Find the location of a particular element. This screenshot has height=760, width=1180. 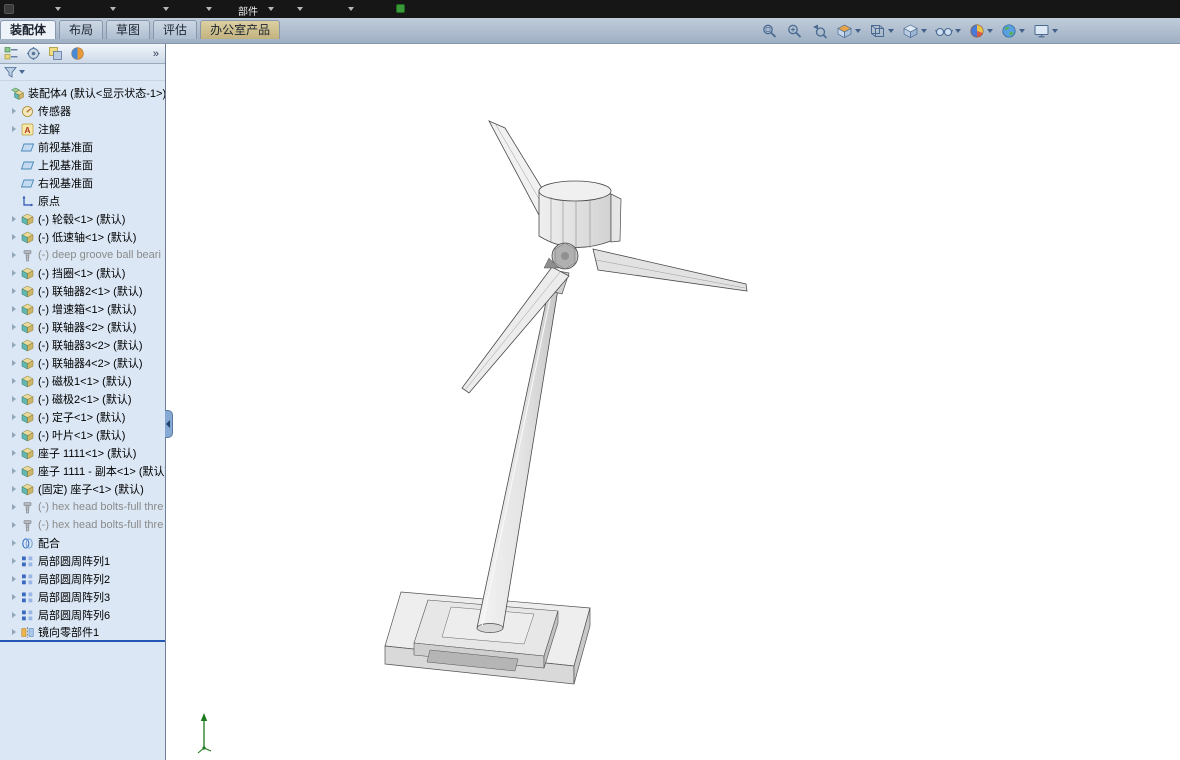

tree-item: (-) 低速轴<1> (默认) is located at coordinates (82, 237).